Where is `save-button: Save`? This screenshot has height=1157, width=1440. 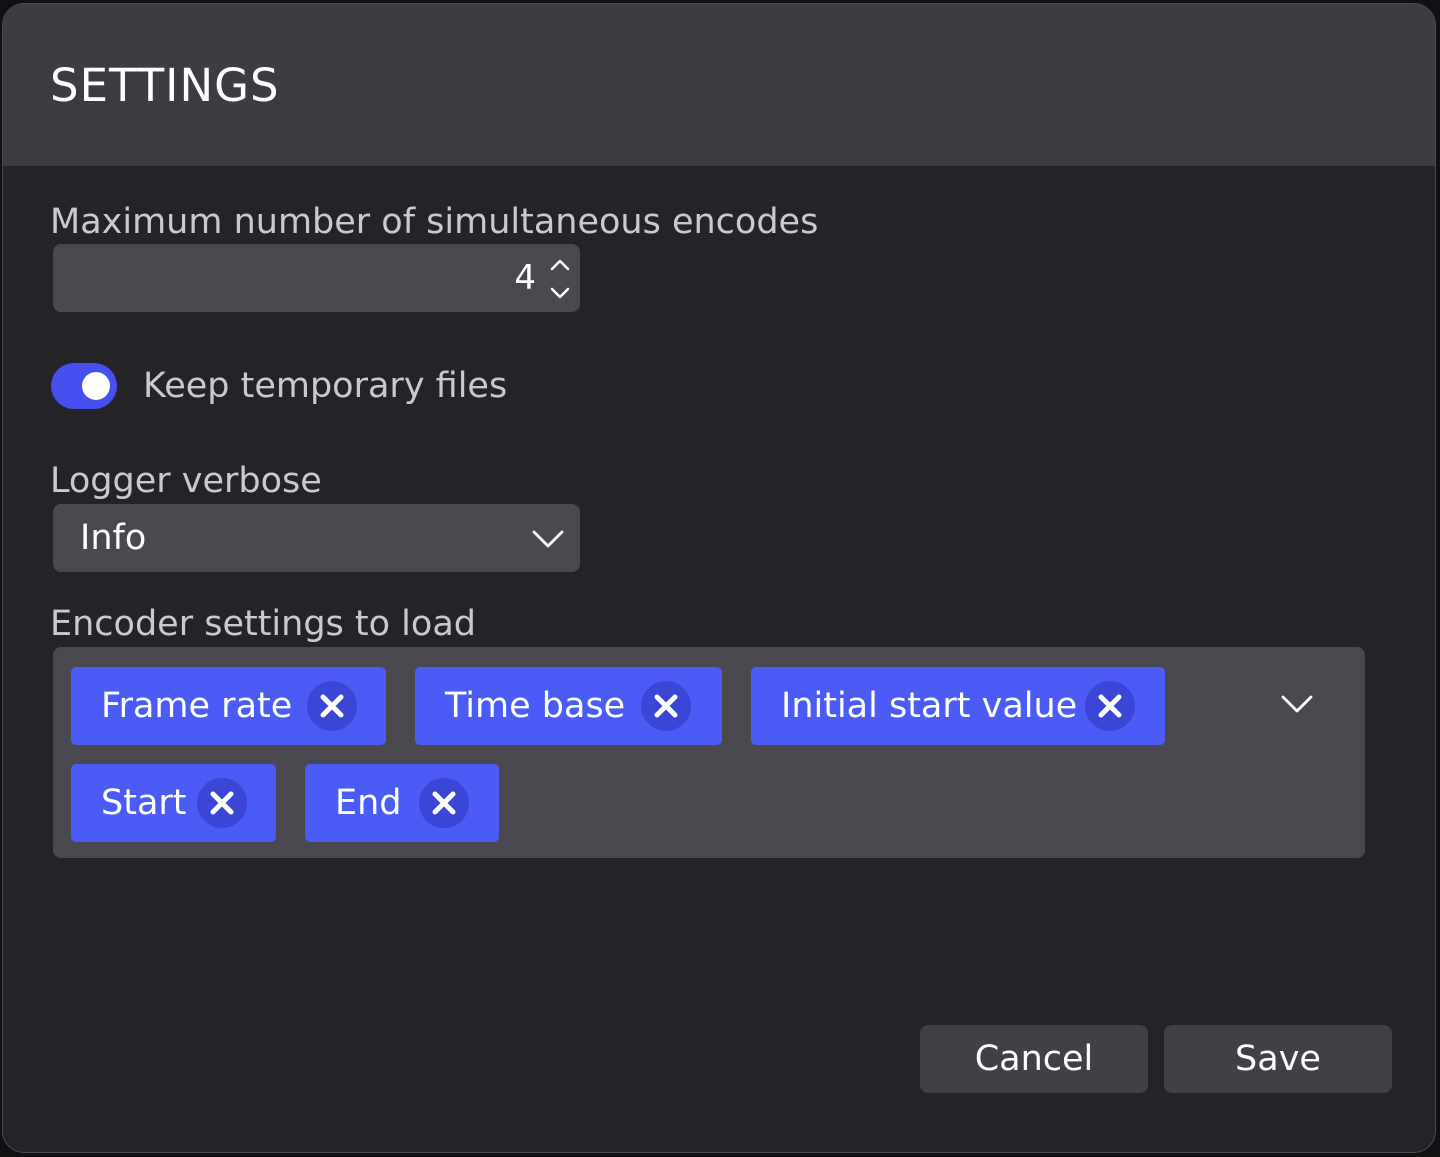
save-button: Save is located at coordinates (1278, 1059).